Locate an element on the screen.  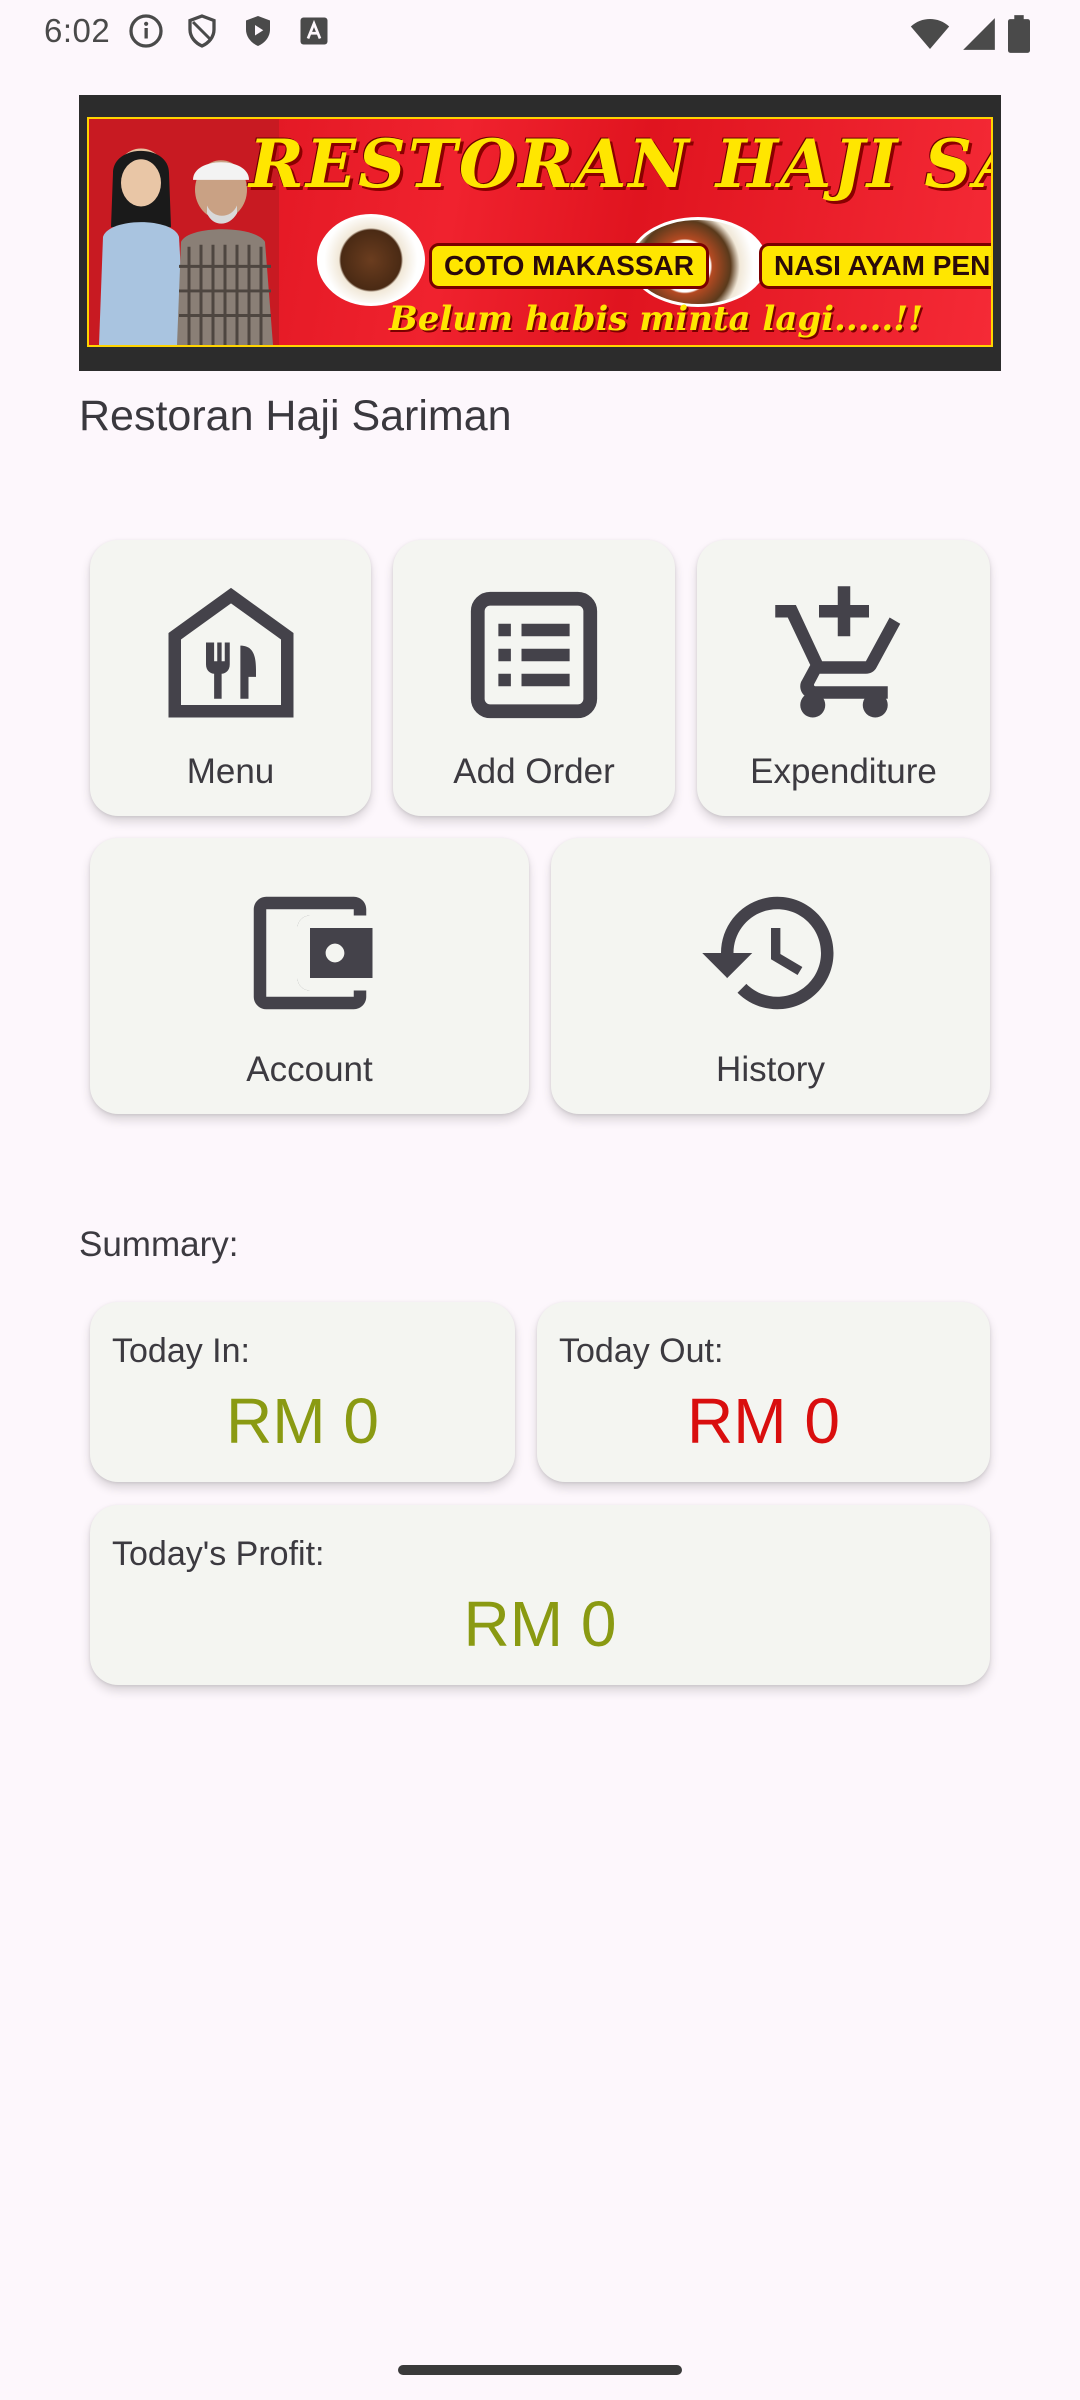
add-shopping-cart-icon is located at coordinates (837, 652).